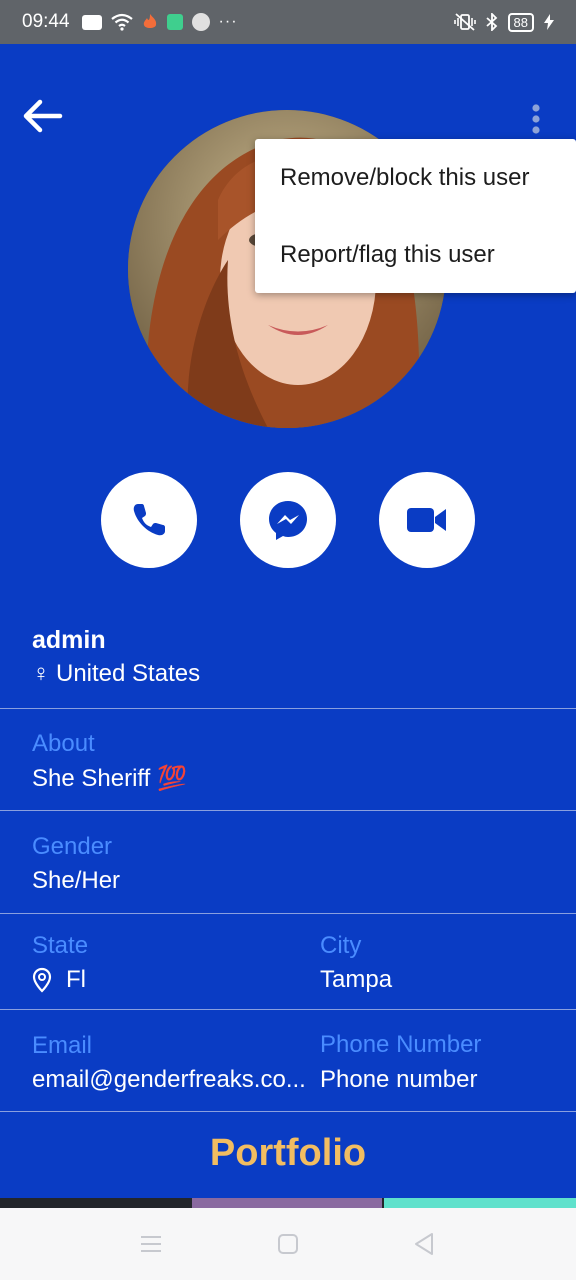  What do you see at coordinates (549, 22) in the screenshot?
I see `charging-icon` at bounding box center [549, 22].